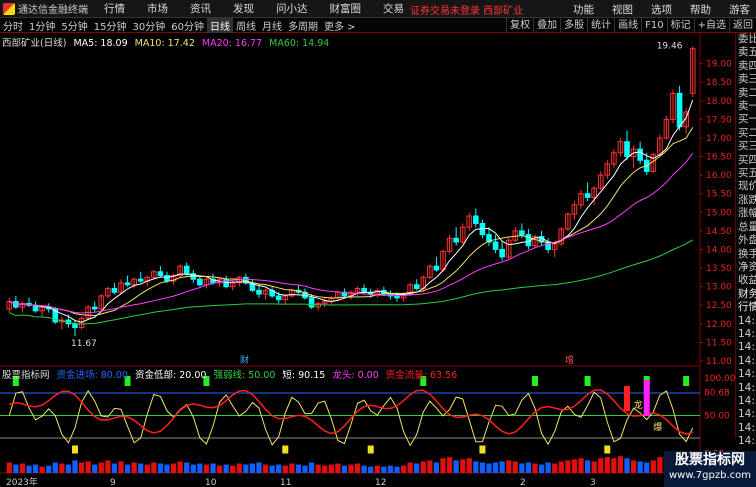 The image size is (756, 487). I want to click on menu-item-wealth: 财富圈, so click(346, 8).